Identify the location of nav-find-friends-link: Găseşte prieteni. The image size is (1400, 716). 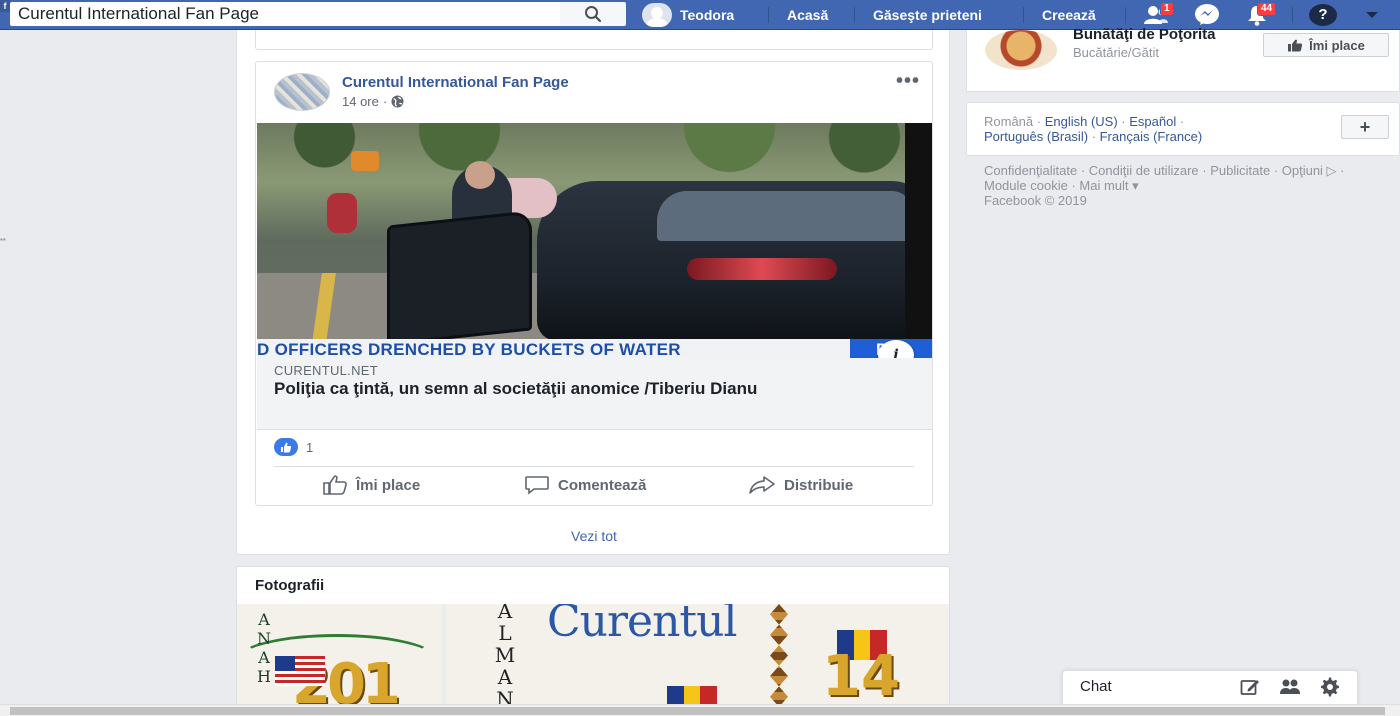
(927, 15).